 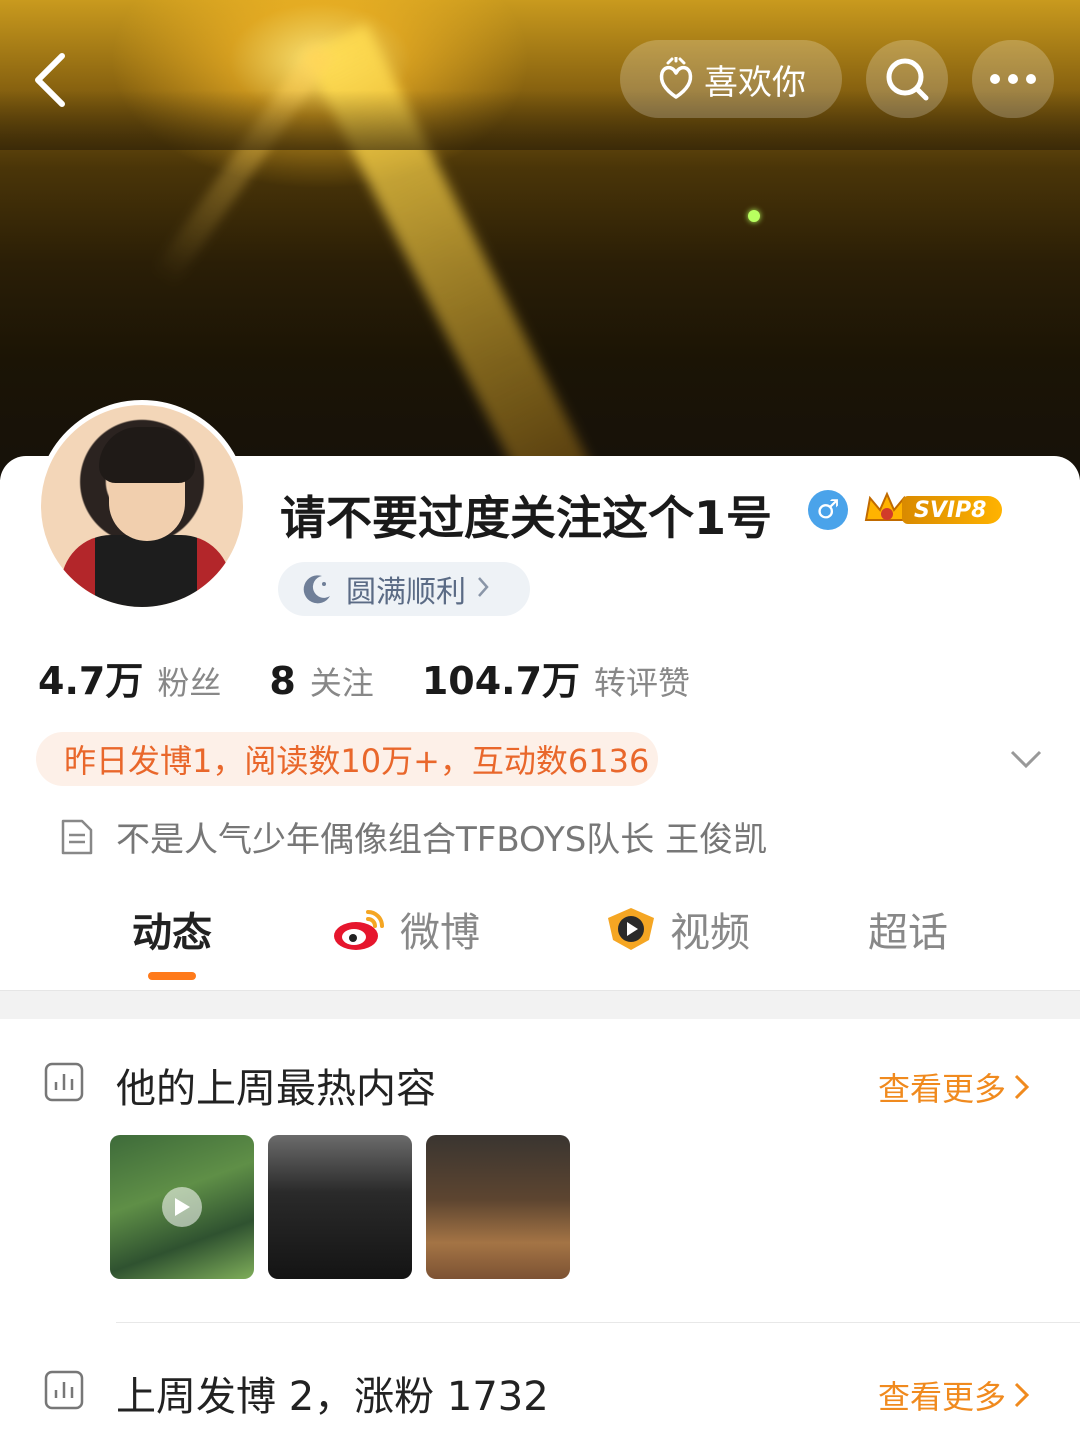 I want to click on thumbnail-video, so click(x=182, y=1207).